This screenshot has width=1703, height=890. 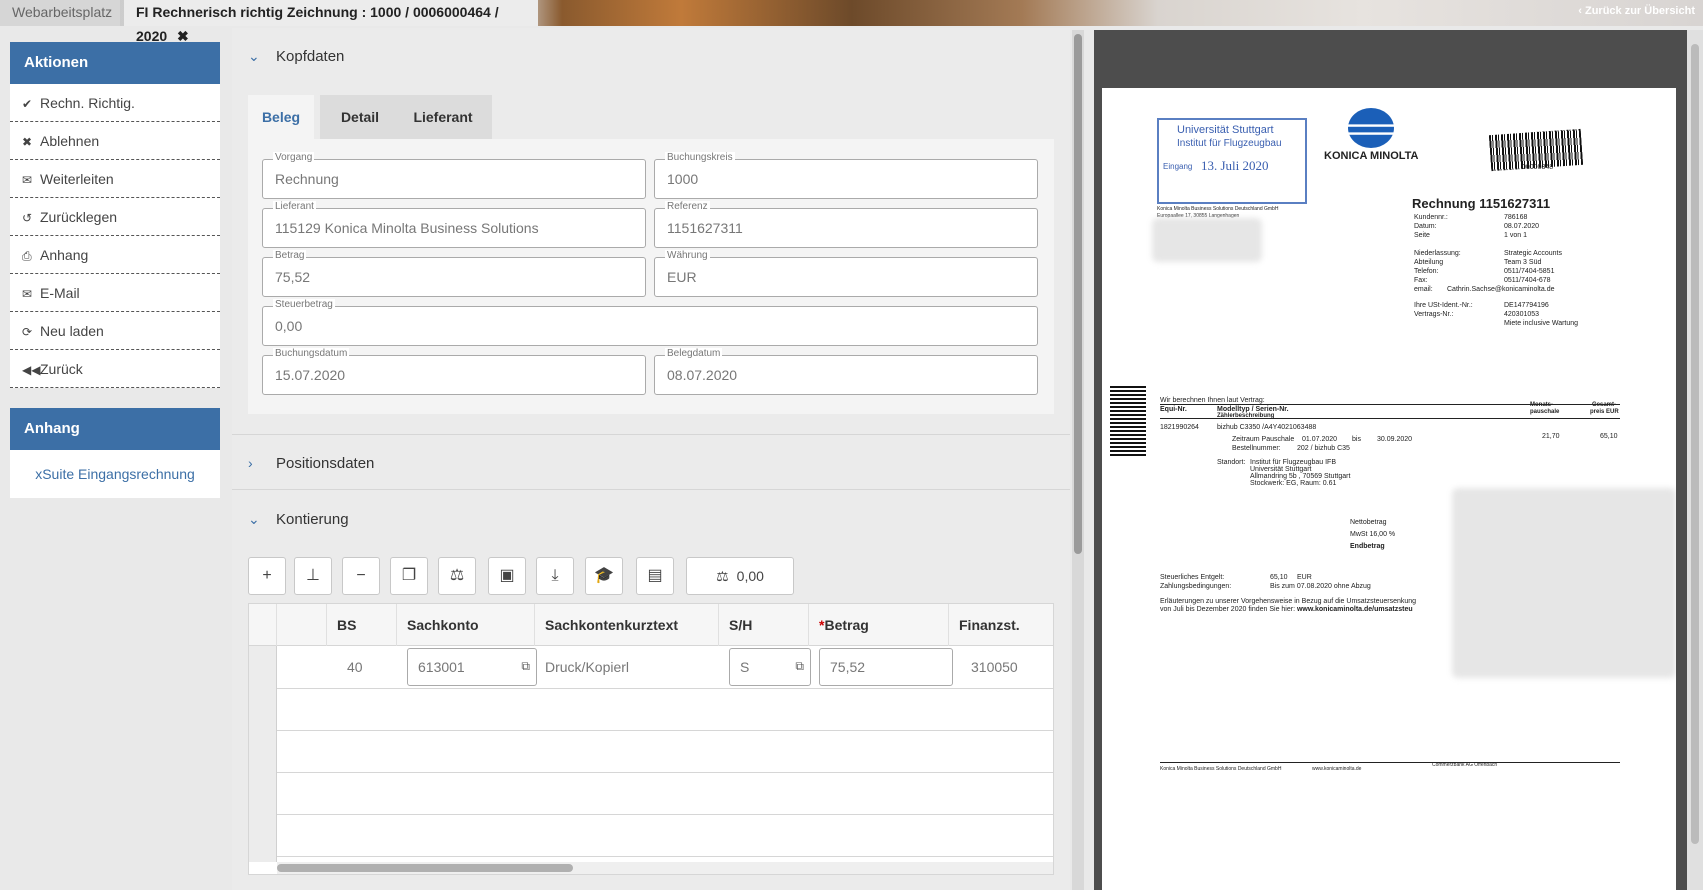 What do you see at coordinates (587, 667) in the screenshot?
I see `cell-kurztext: Druck/Kopierl` at bounding box center [587, 667].